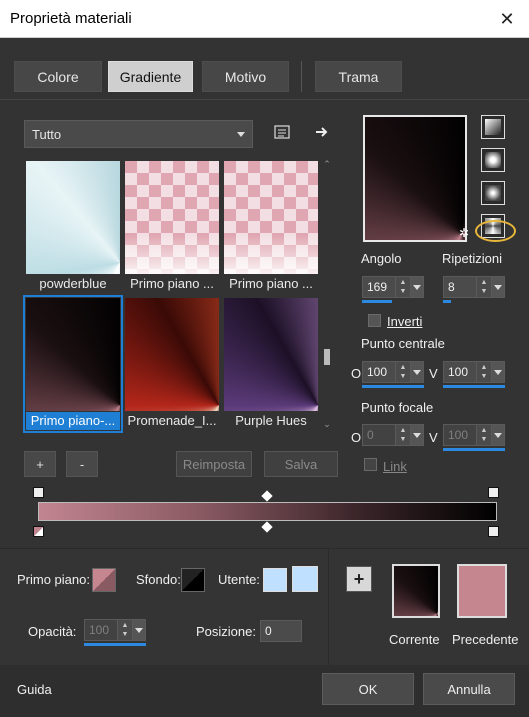 This screenshot has height=717, width=529. I want to click on remove-gradient-button: -, so click(82, 464).